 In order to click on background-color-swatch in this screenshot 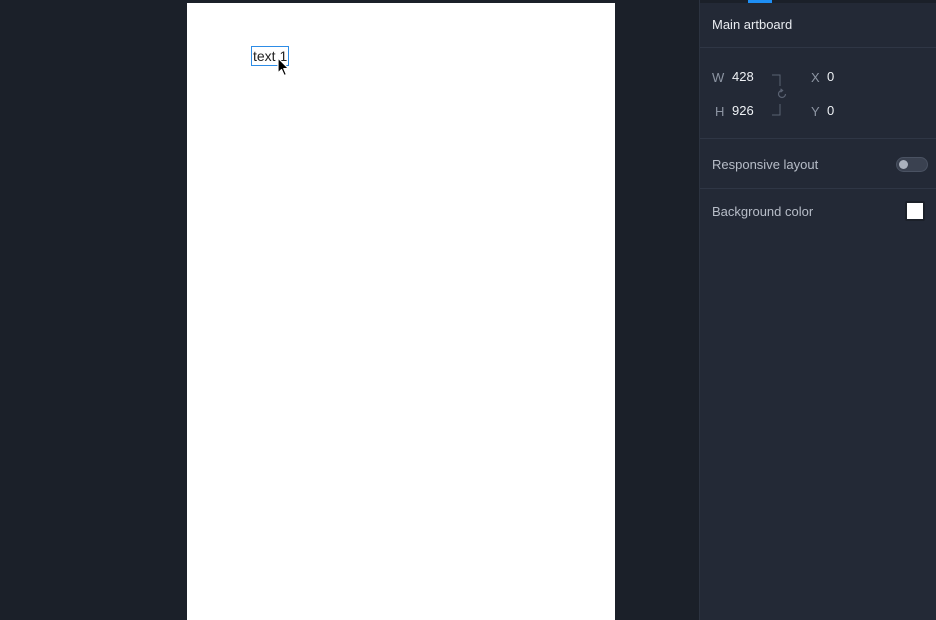, I will do `click(915, 211)`.